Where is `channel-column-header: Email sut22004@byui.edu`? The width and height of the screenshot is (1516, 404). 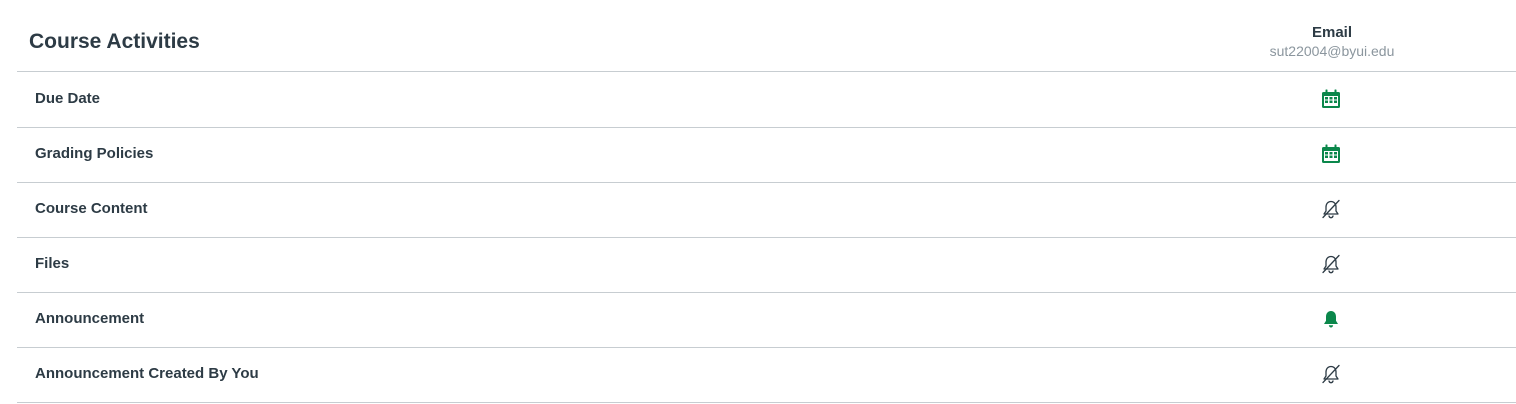 channel-column-header: Email sut22004@byui.edu is located at coordinates (1332, 42).